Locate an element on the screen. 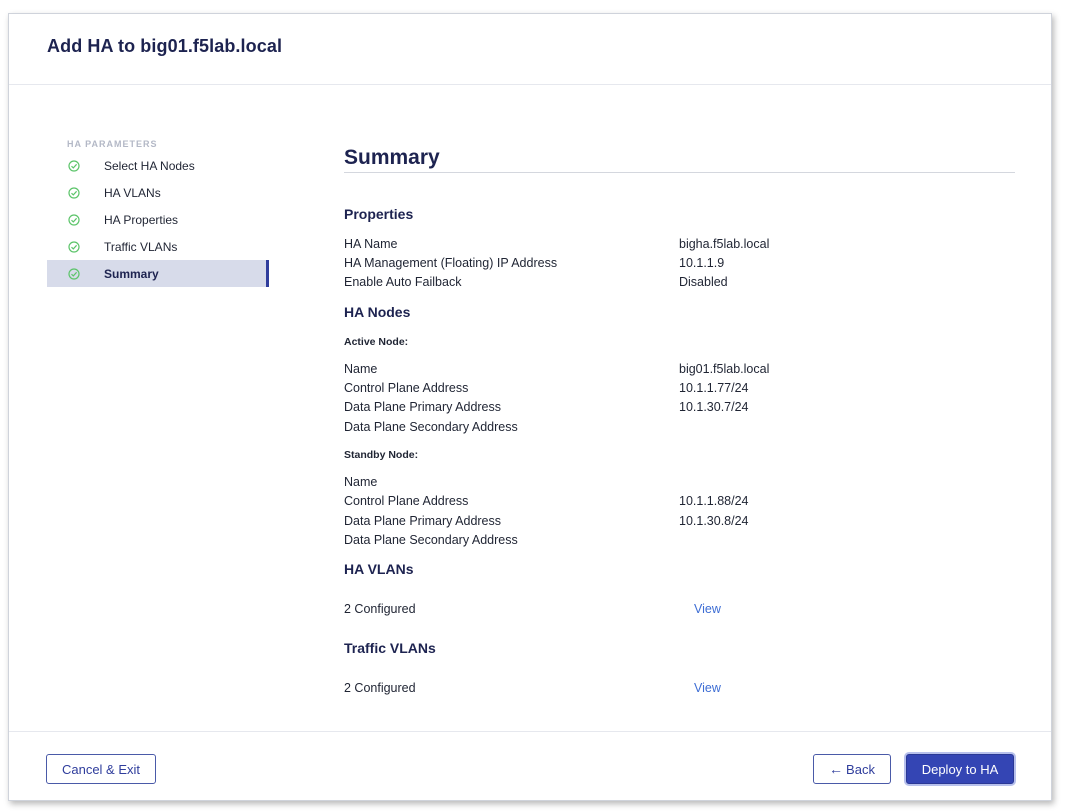 The width and height of the screenshot is (1068, 812). page-title: Summary is located at coordinates (679, 159).